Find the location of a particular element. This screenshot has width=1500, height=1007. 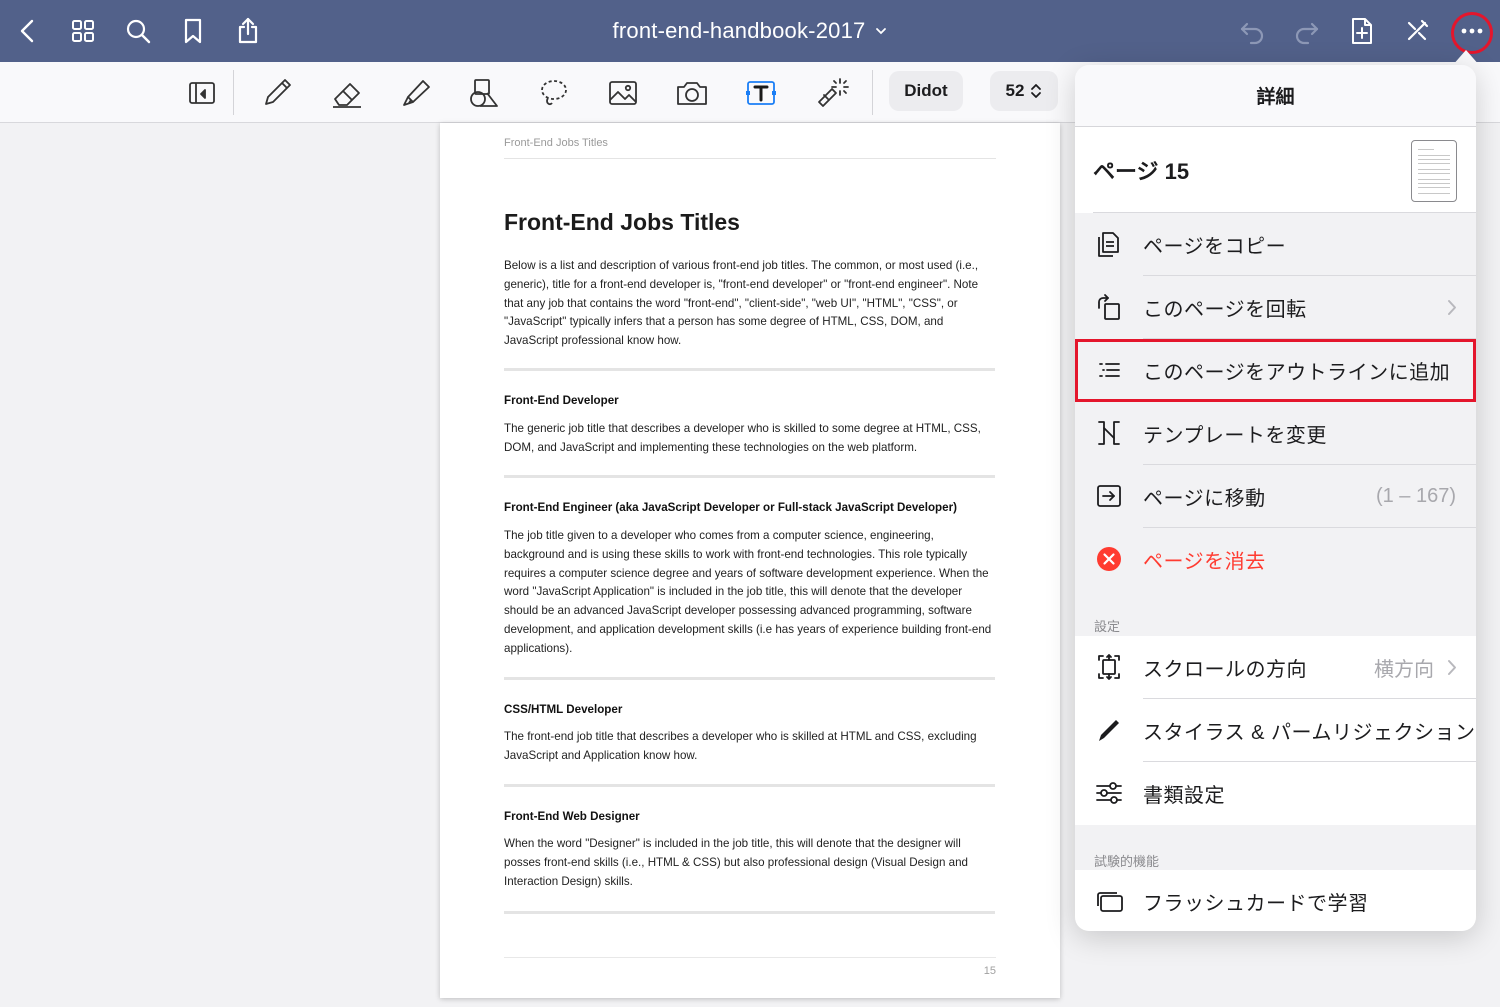

grid-icon is located at coordinates (83, 31).